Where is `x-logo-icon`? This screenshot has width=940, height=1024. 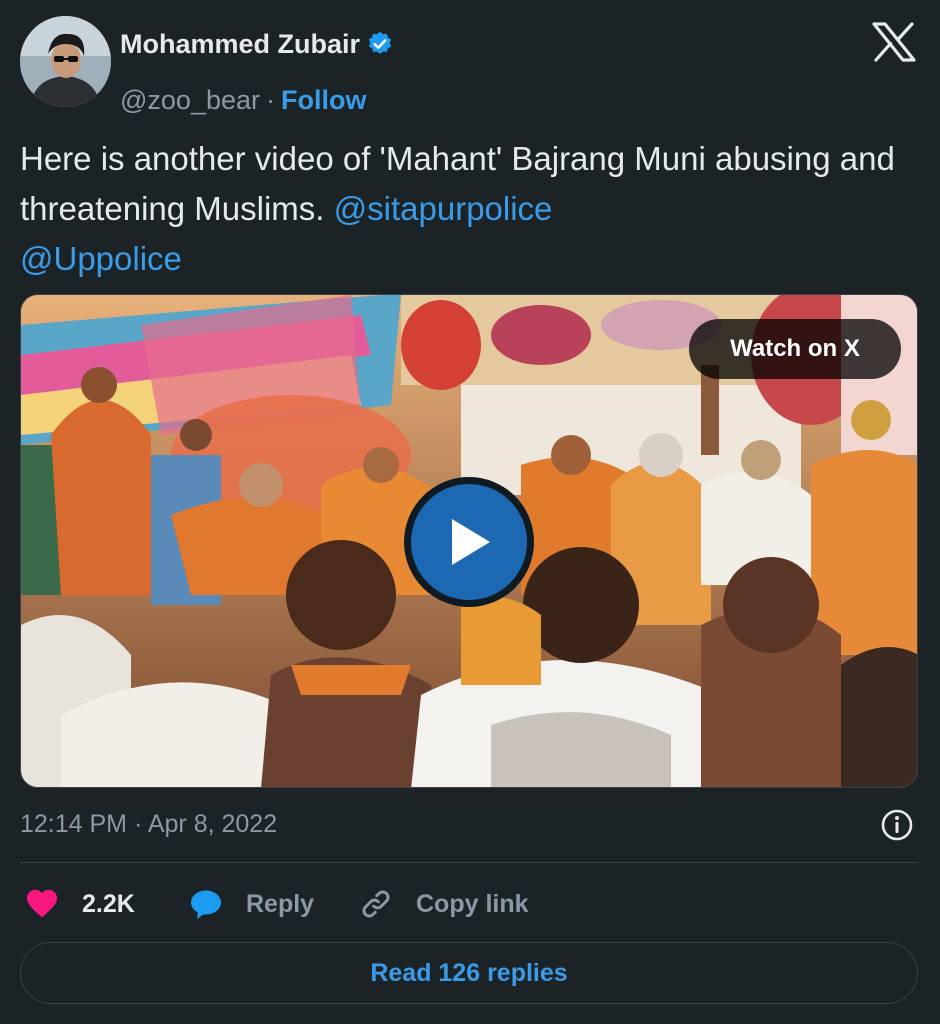 x-logo-icon is located at coordinates (894, 42).